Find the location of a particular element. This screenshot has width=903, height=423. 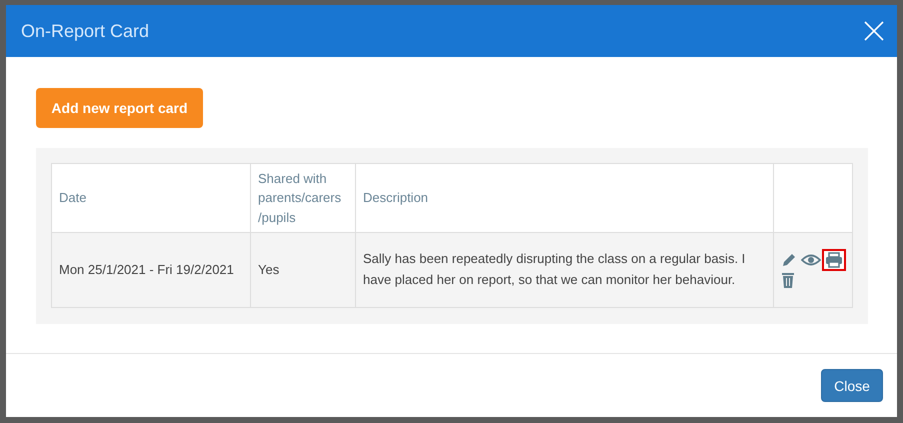

column-header: Description is located at coordinates (565, 198).